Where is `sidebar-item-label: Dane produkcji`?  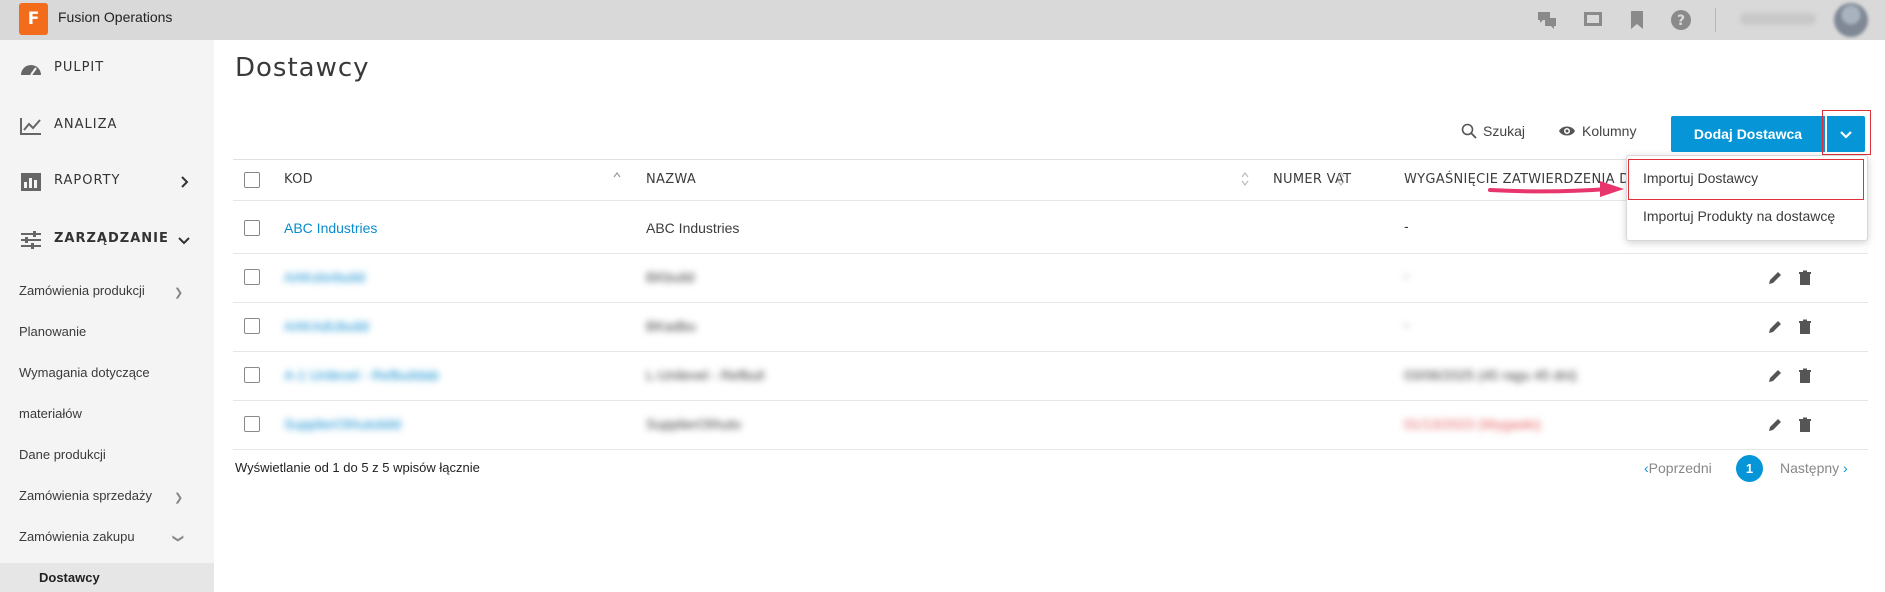
sidebar-item-label: Dane produkcji is located at coordinates (62, 454).